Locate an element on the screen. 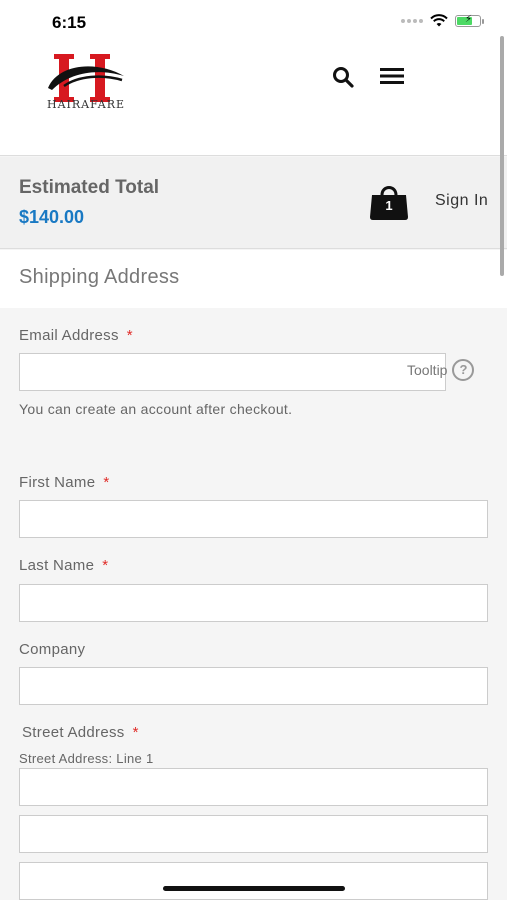 The image size is (507, 900). cellular-signal-icon is located at coordinates (412, 20).